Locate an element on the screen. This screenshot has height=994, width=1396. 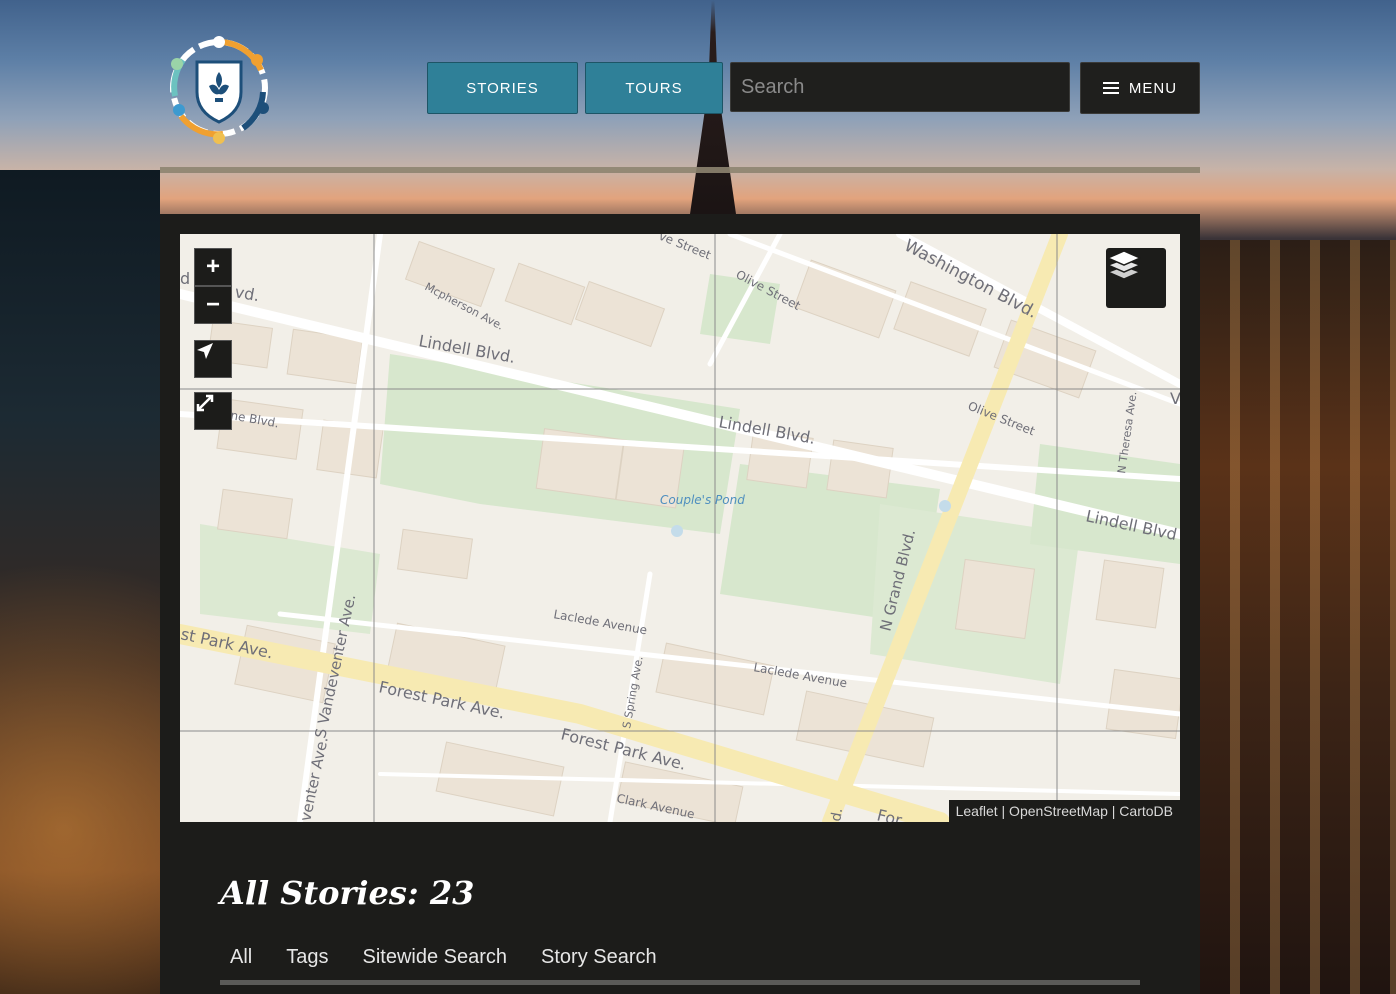
page-title: All Stories: 23 is located at coordinates (347, 893).